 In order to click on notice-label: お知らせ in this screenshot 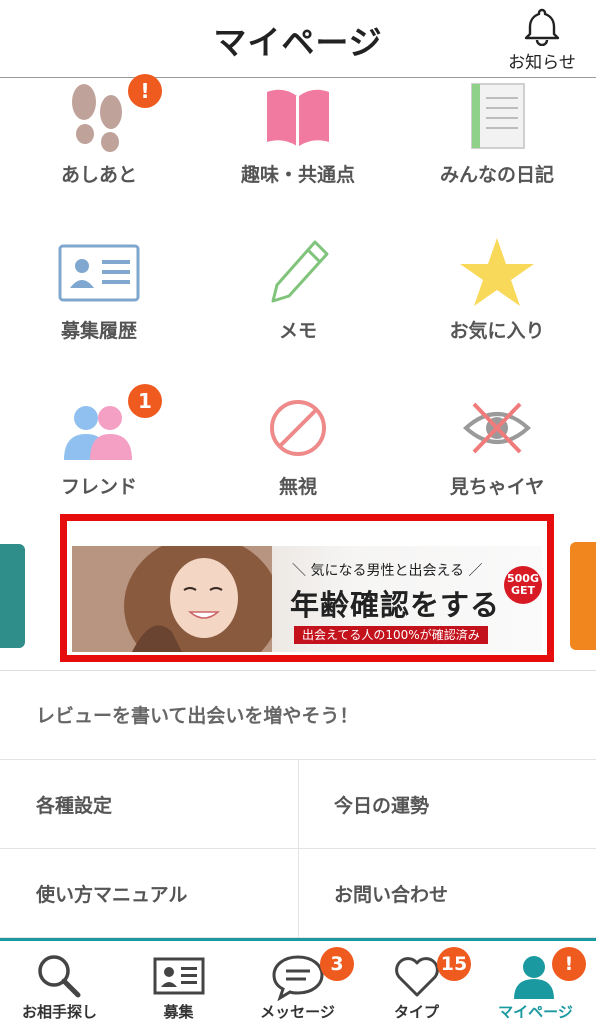, I will do `click(542, 63)`.